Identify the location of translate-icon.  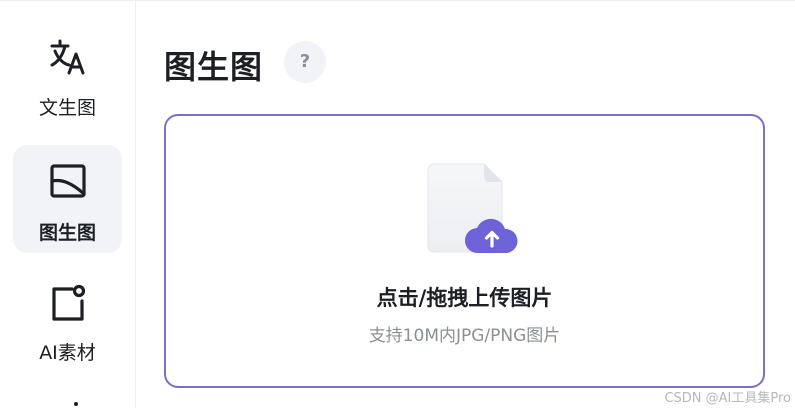
(67, 57).